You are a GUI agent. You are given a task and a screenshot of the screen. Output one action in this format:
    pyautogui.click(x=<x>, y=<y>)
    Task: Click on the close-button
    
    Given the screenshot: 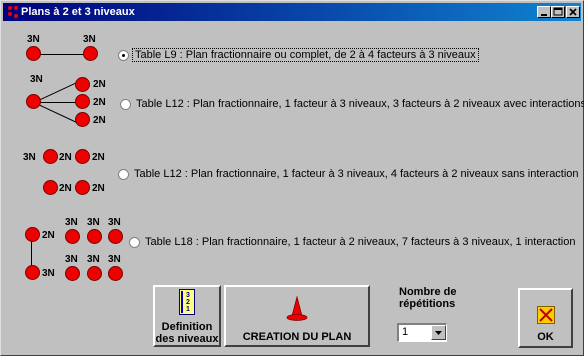 What is the action you would take?
    pyautogui.click(x=573, y=12)
    